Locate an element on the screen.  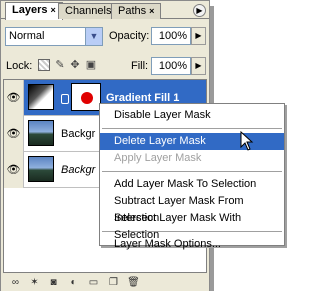
panel-tabs: Layers× Channels× Paths× ▶ is located at coordinates (105, 10).